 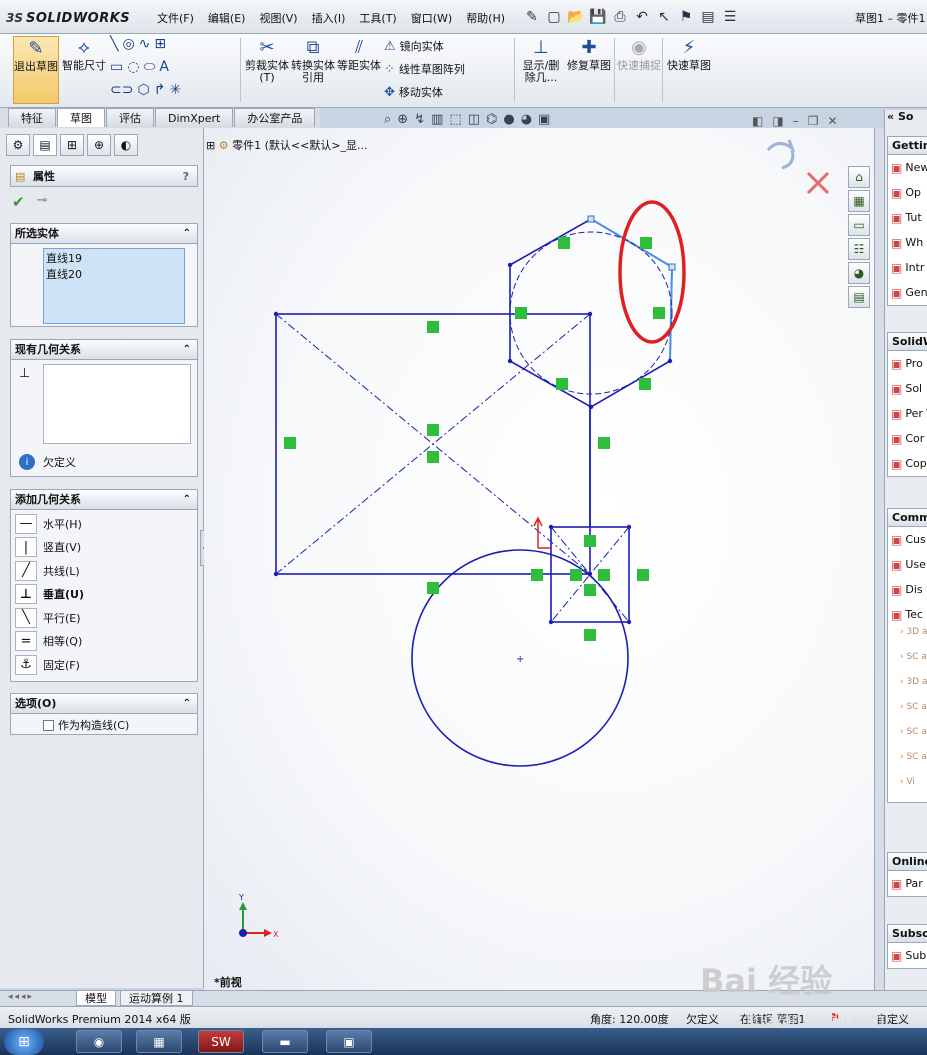 What do you see at coordinates (21, 997) in the screenshot?
I see `tab-scroll-arrows: ◂◂◂▸` at bounding box center [21, 997].